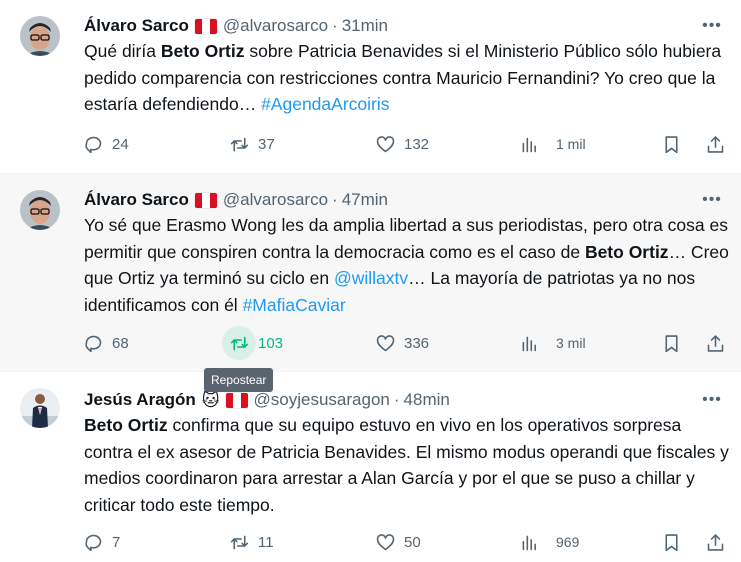  I want to click on reply-button: 24, so click(102, 144).